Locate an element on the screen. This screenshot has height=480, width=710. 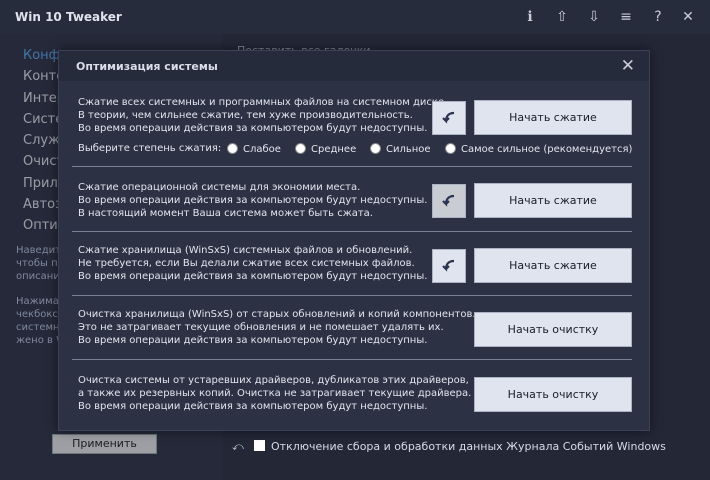
revert-system-compression-button is located at coordinates (449, 118).